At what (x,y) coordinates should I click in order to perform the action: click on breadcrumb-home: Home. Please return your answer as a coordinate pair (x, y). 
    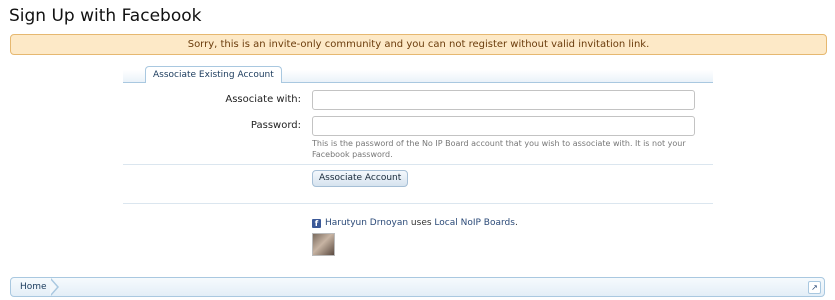
    Looking at the image, I should click on (33, 287).